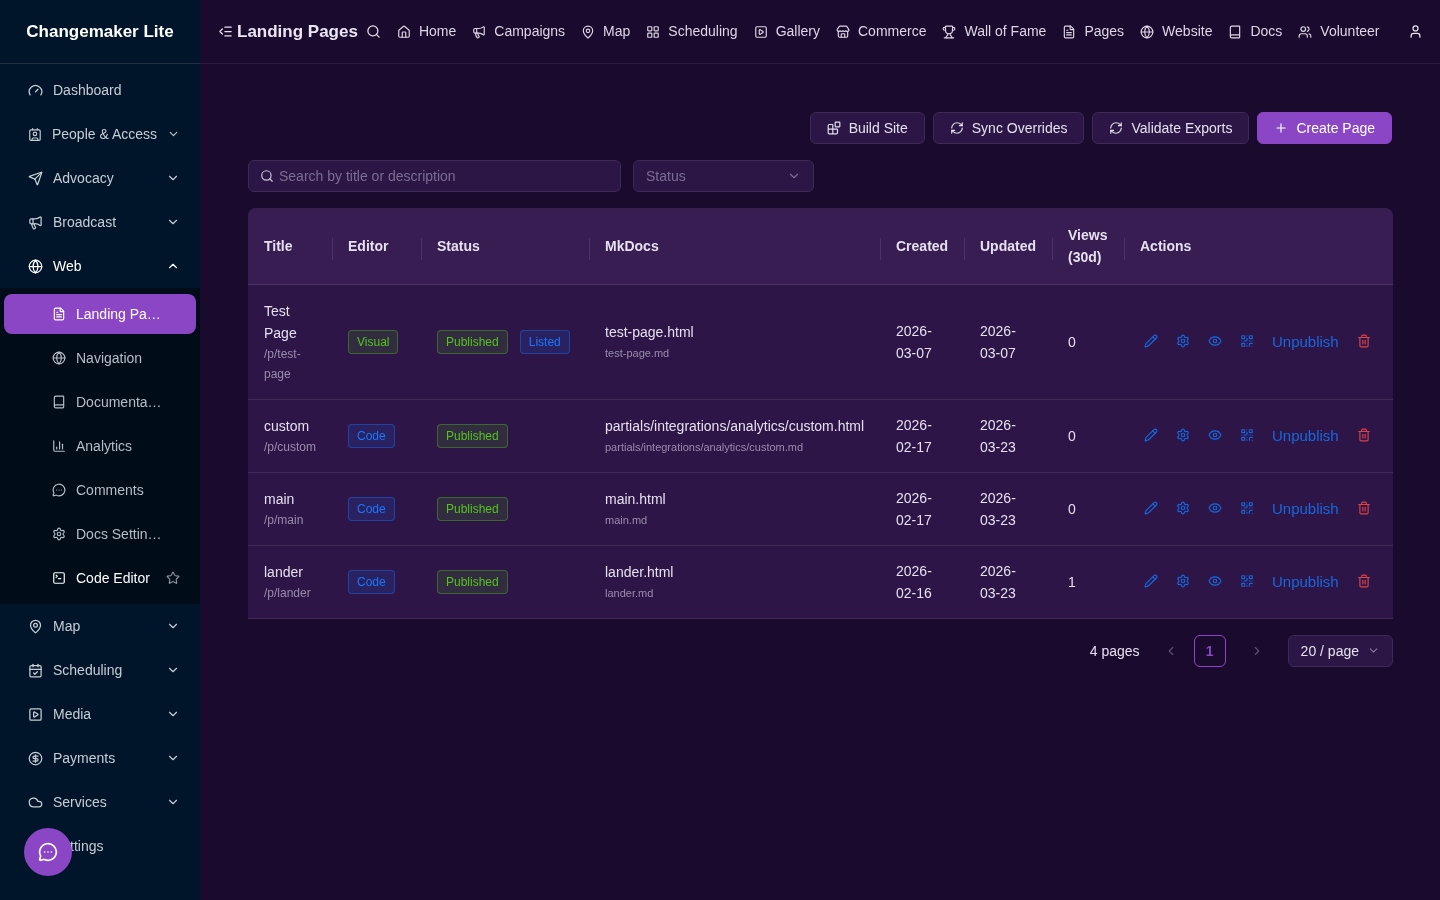  What do you see at coordinates (1305, 31) in the screenshot?
I see `users-icon` at bounding box center [1305, 31].